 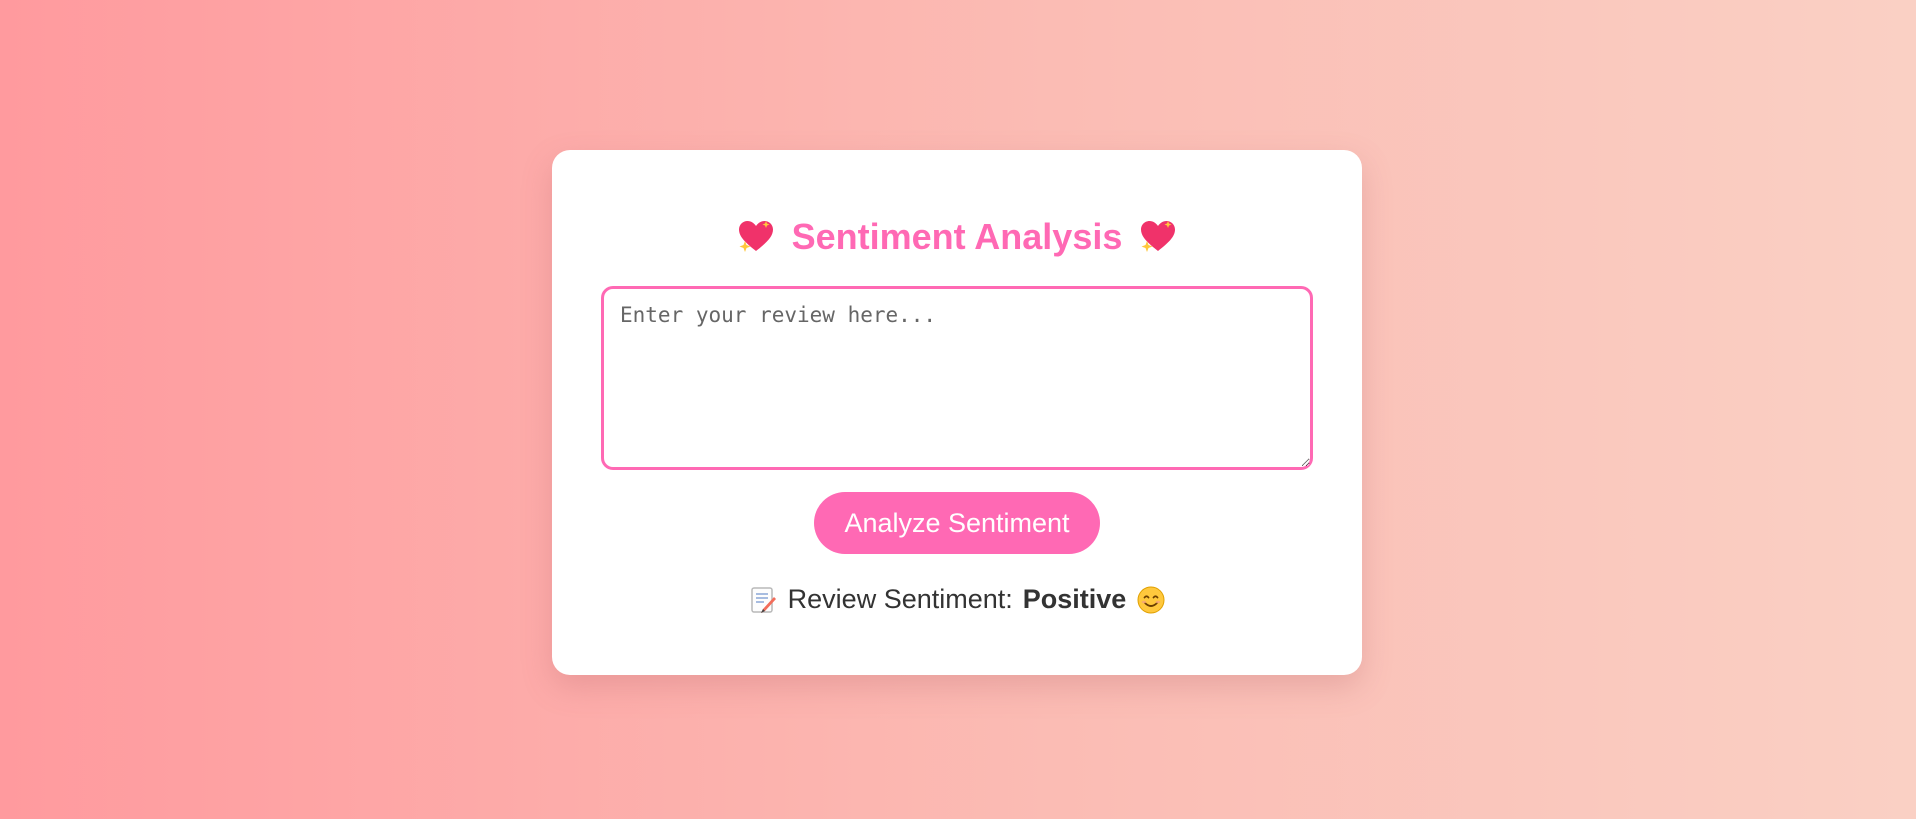 What do you see at coordinates (900, 599) in the screenshot?
I see `result-label: Review Sentiment:` at bounding box center [900, 599].